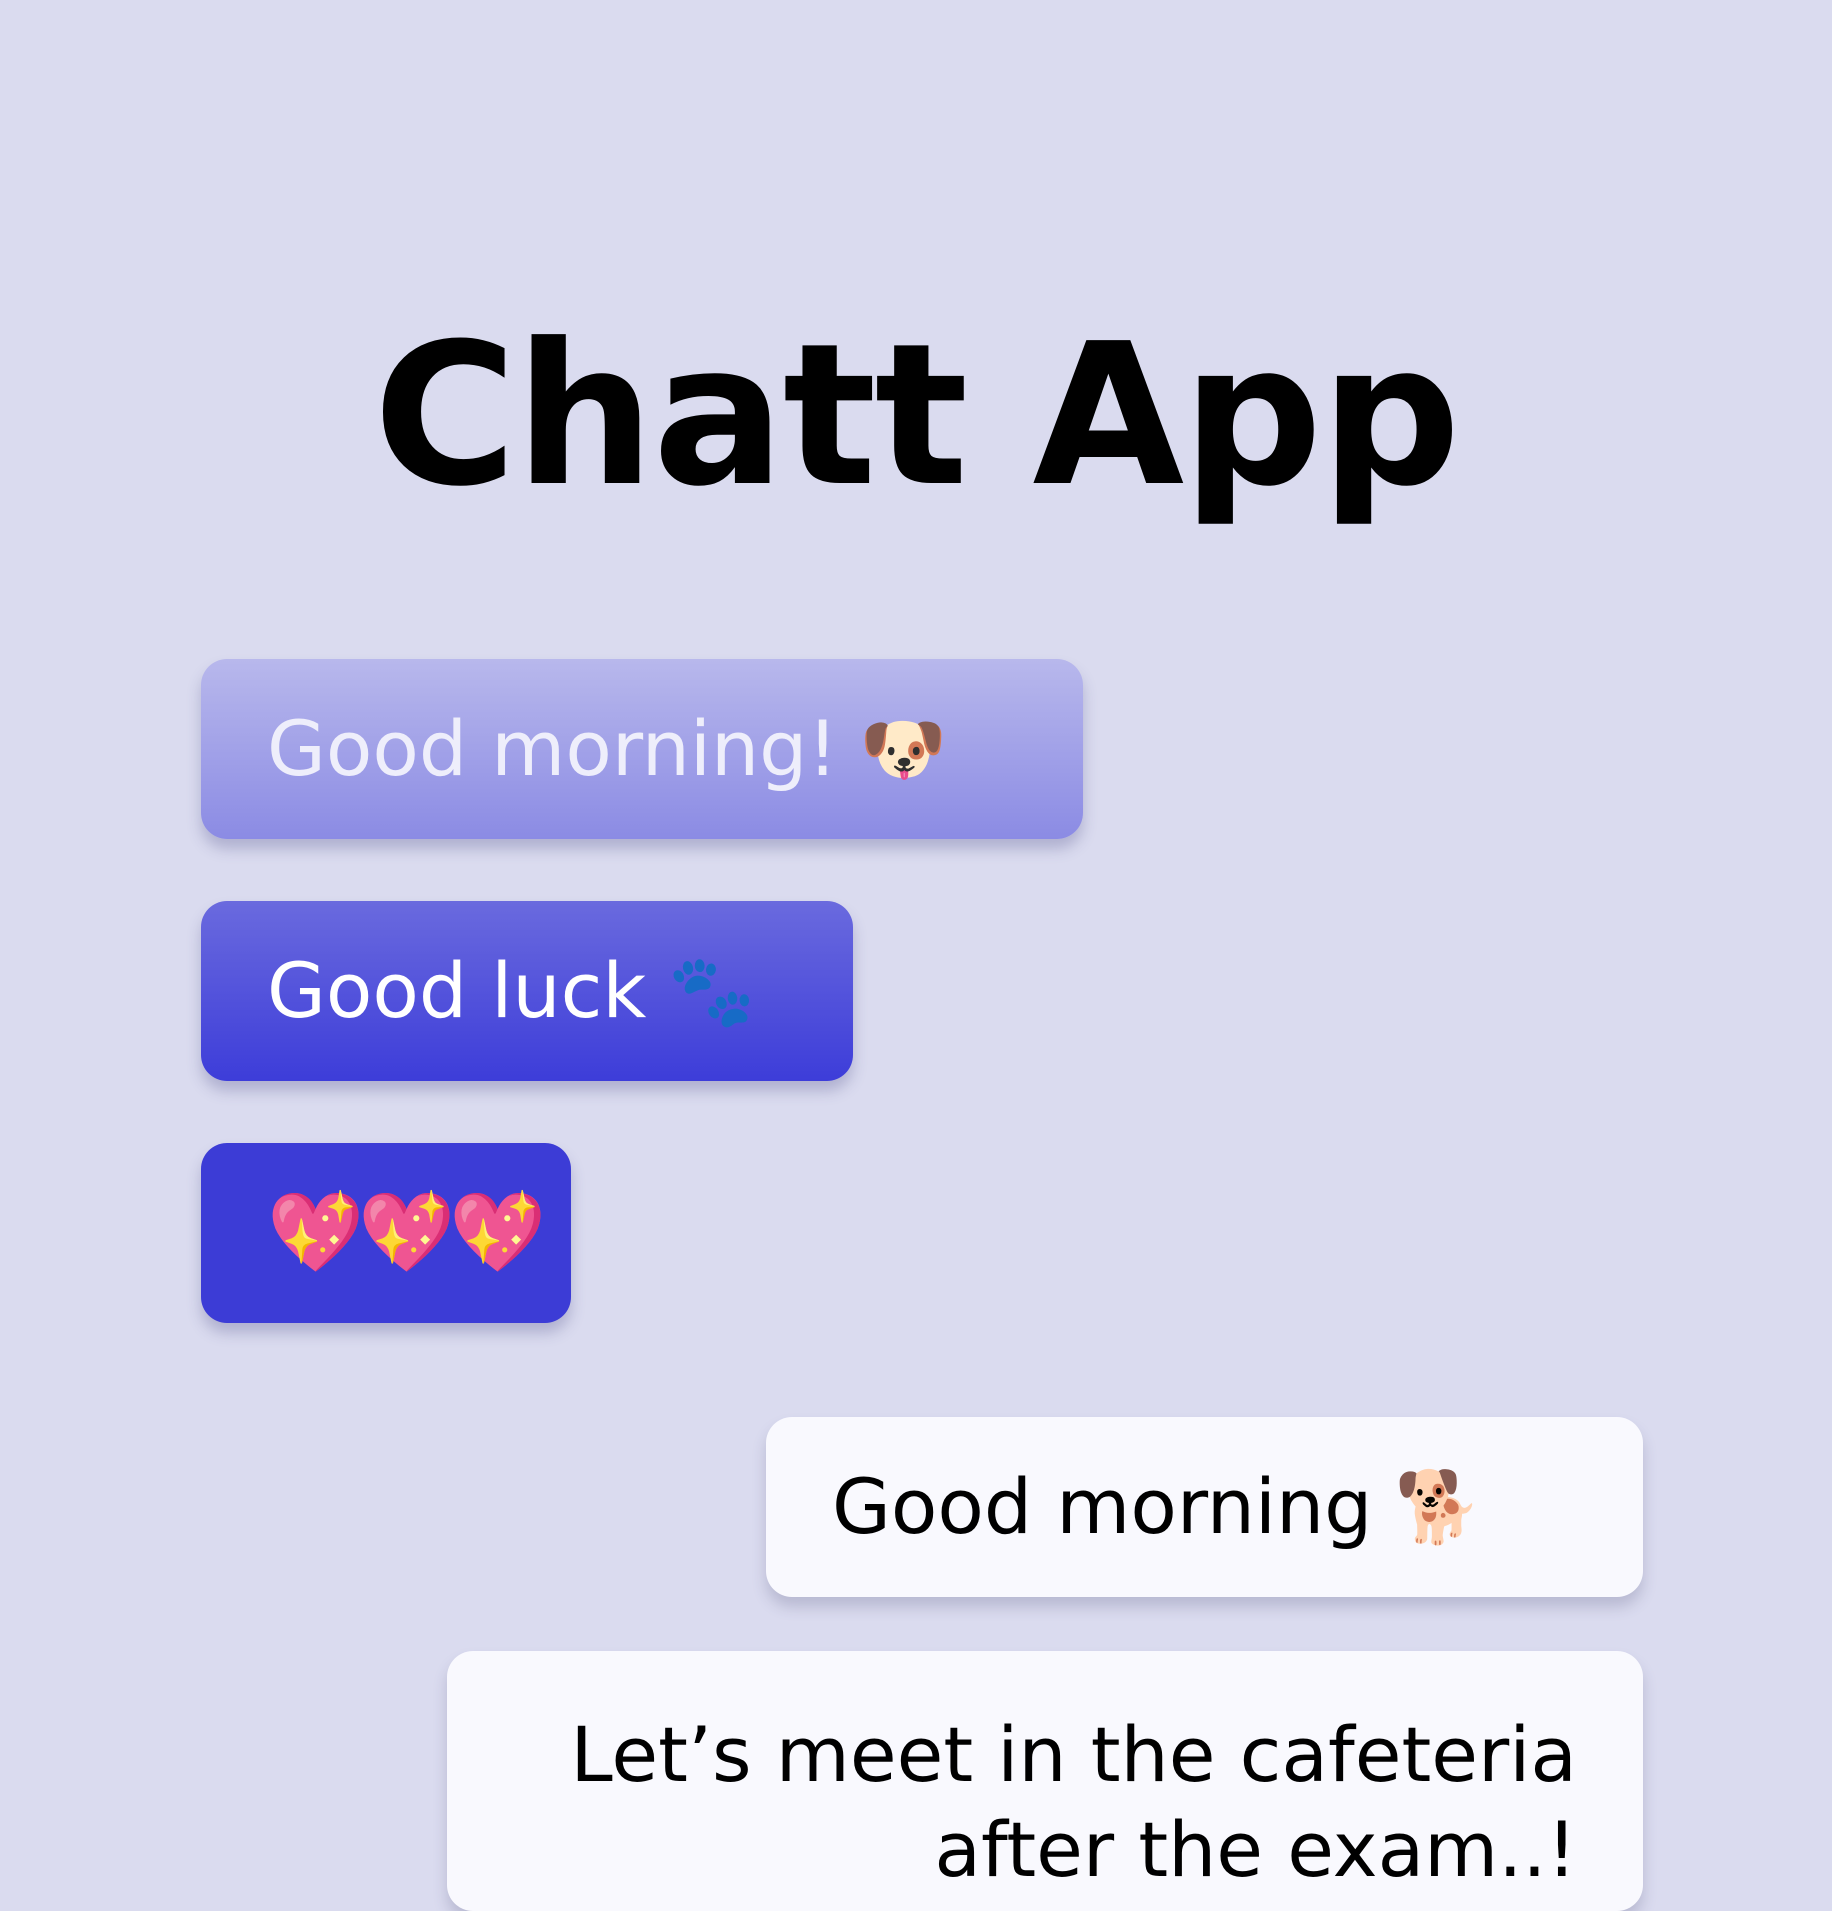 This screenshot has width=1832, height=1911. I want to click on app-title: Chatt App, so click(917, 416).